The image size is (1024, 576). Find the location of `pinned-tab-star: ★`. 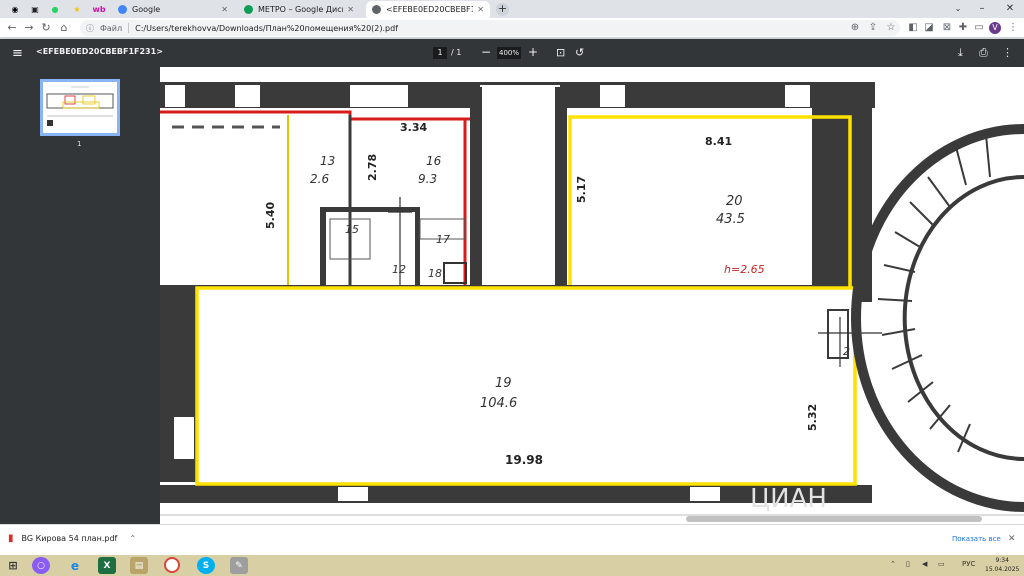

pinned-tab-star: ★ is located at coordinates (77, 9).